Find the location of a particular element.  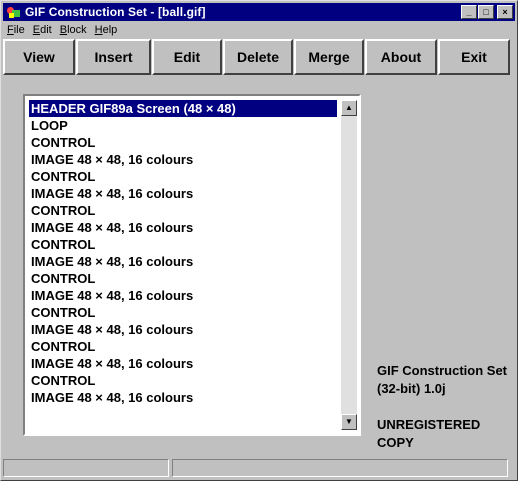

menu-block-rest: lock is located at coordinates (77, 30).